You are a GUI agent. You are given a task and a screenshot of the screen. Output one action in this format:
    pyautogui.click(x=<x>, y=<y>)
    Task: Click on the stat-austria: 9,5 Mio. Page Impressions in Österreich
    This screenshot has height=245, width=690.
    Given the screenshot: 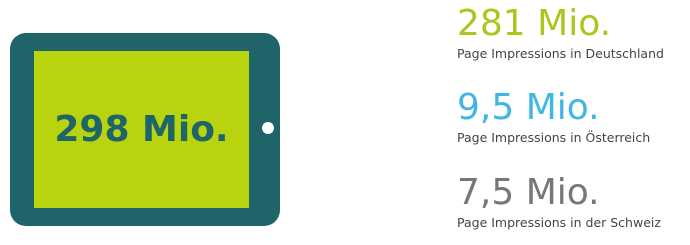 What is the action you would take?
    pyautogui.click(x=553, y=117)
    